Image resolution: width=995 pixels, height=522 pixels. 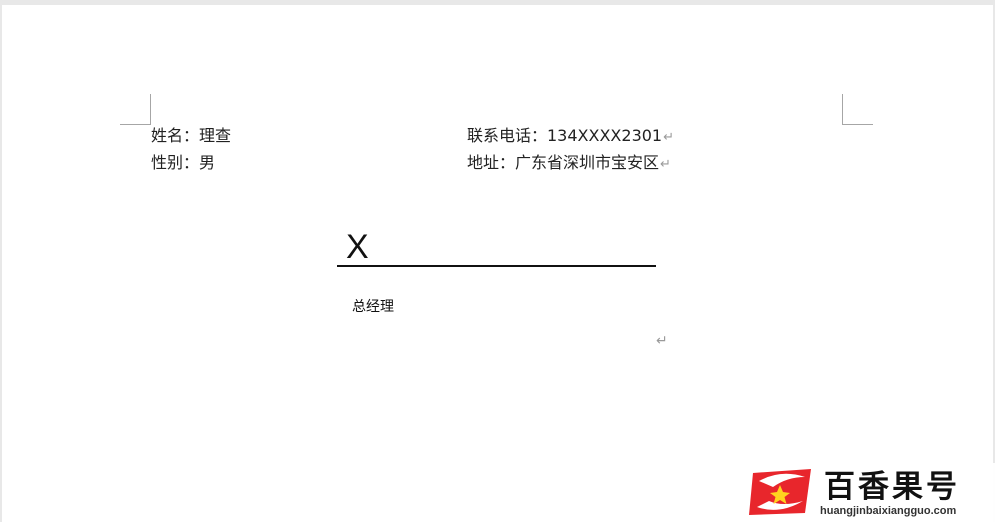 I want to click on watermark-name: 百香果号, so click(x=892, y=487).